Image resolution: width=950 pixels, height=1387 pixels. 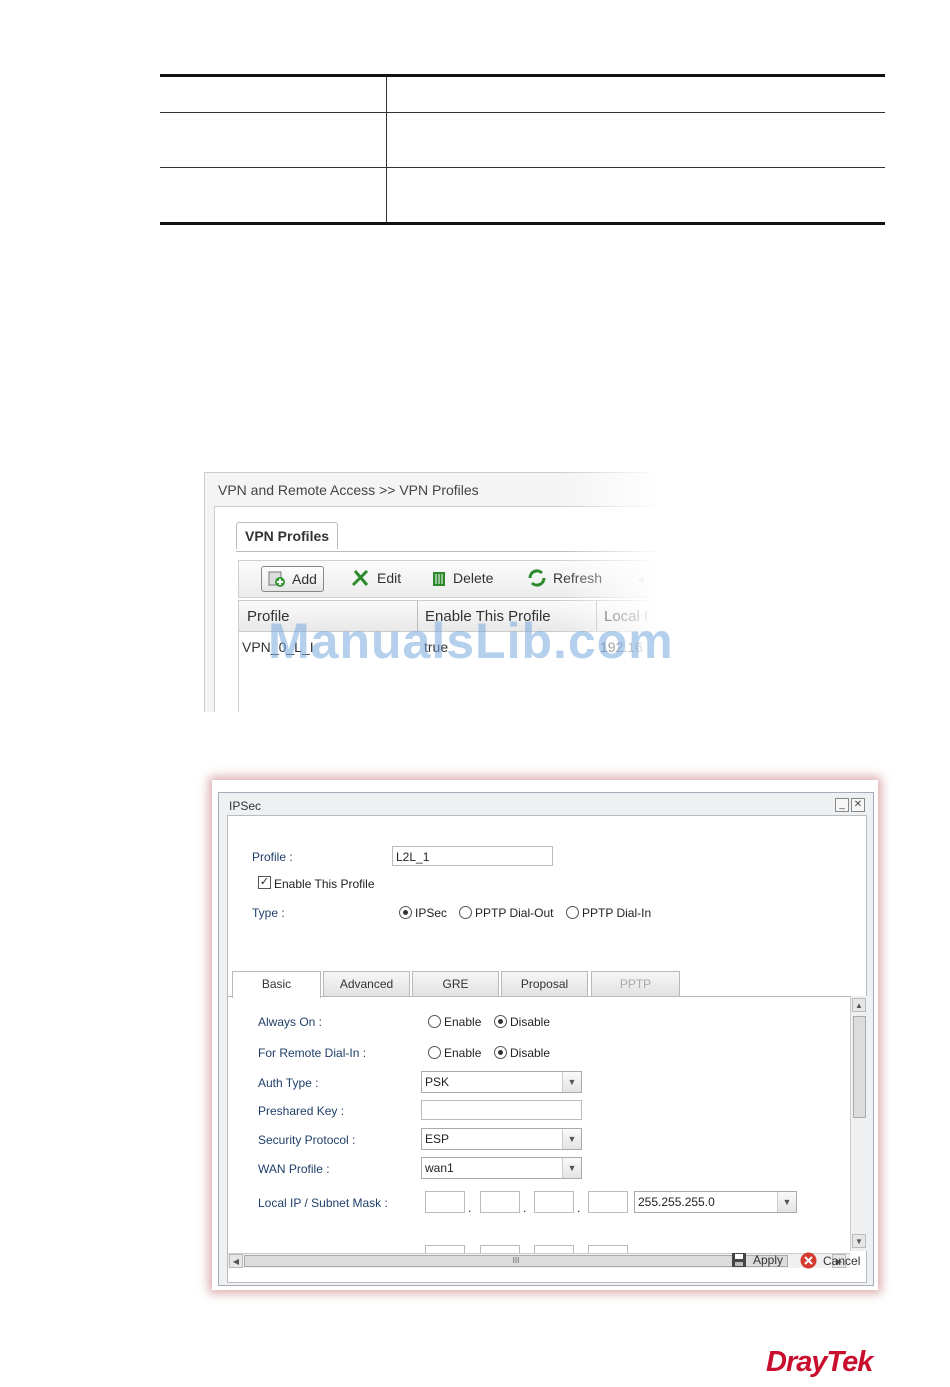 What do you see at coordinates (516, 1261) in the screenshot?
I see `scroll-thumb: III` at bounding box center [516, 1261].